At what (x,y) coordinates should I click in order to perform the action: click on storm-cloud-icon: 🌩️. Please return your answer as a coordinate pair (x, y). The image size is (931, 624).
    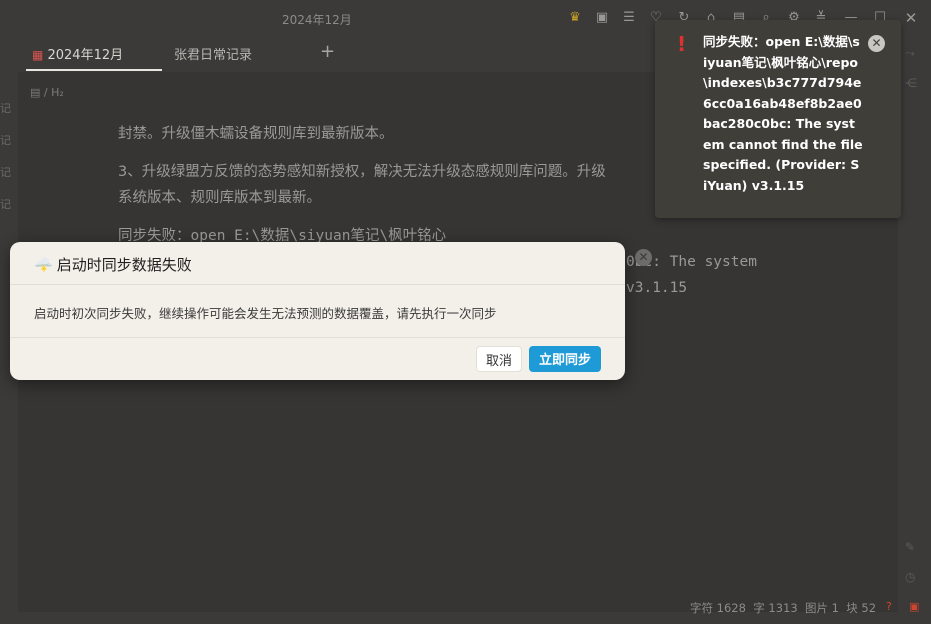
    Looking at the image, I should click on (43, 265).